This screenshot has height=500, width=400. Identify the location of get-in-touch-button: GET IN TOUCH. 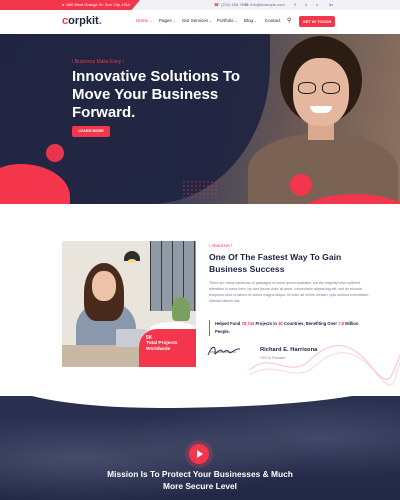
(317, 21).